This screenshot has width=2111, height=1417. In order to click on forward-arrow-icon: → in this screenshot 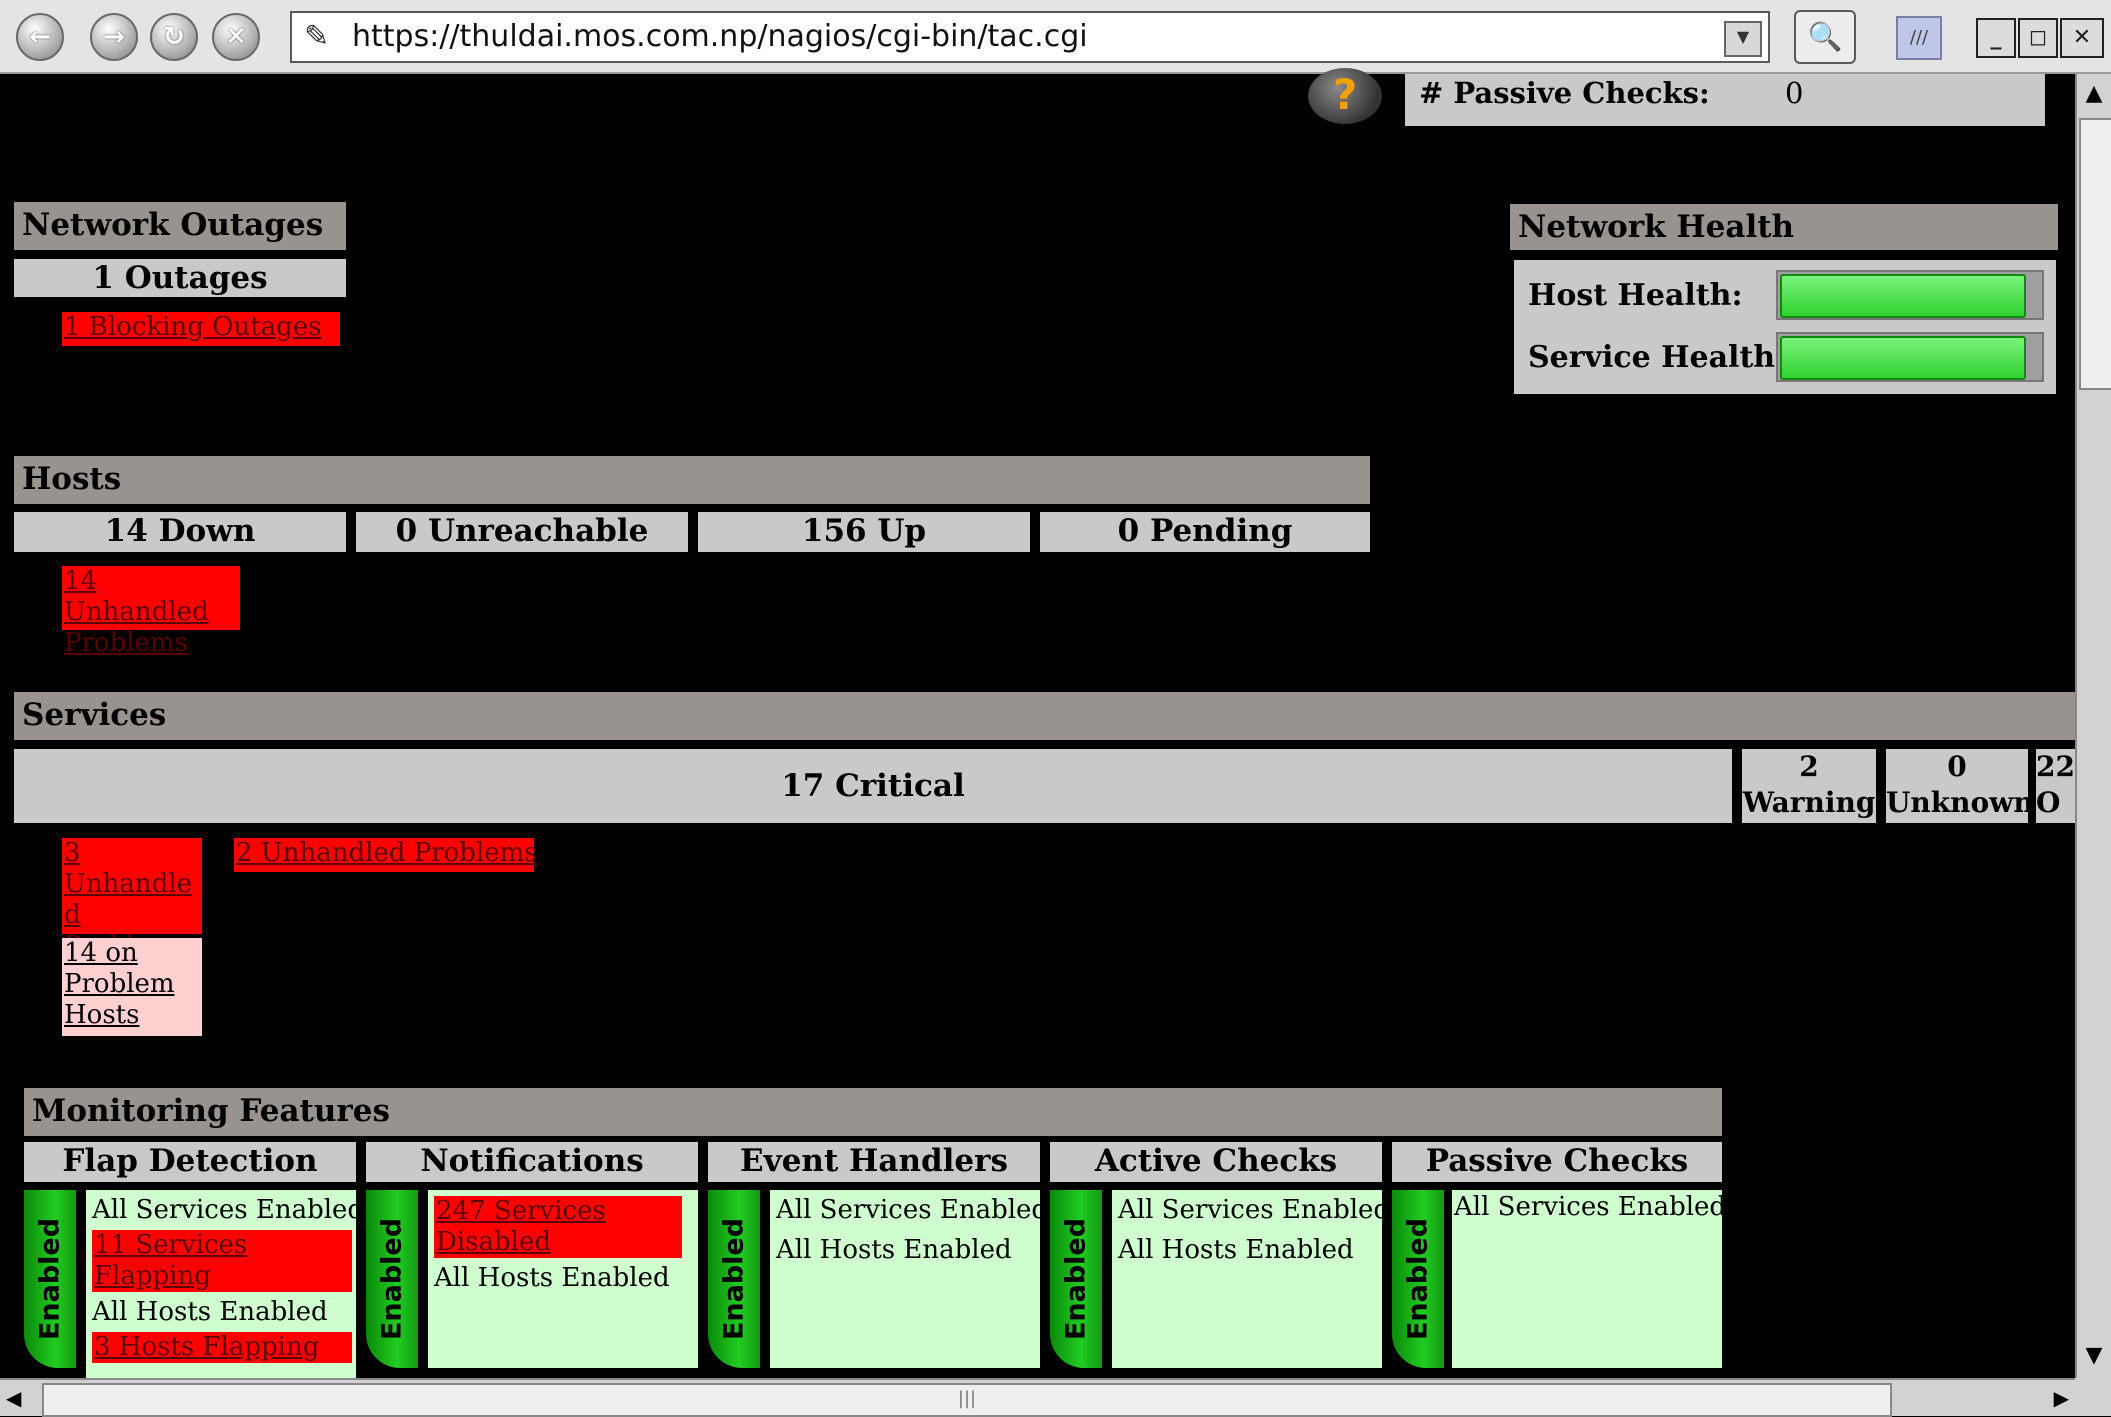, I will do `click(114, 37)`.